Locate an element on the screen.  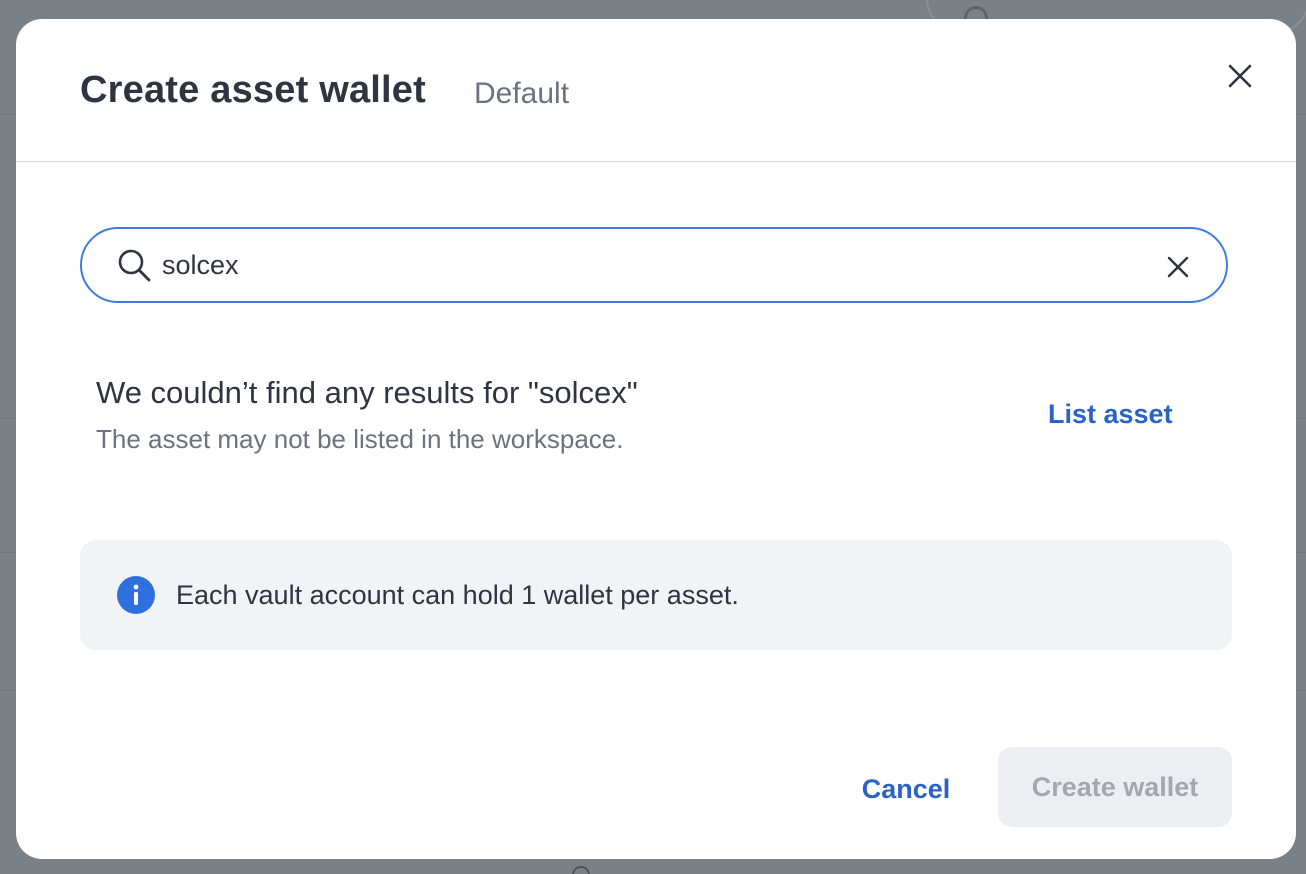
close-button is located at coordinates (1240, 77).